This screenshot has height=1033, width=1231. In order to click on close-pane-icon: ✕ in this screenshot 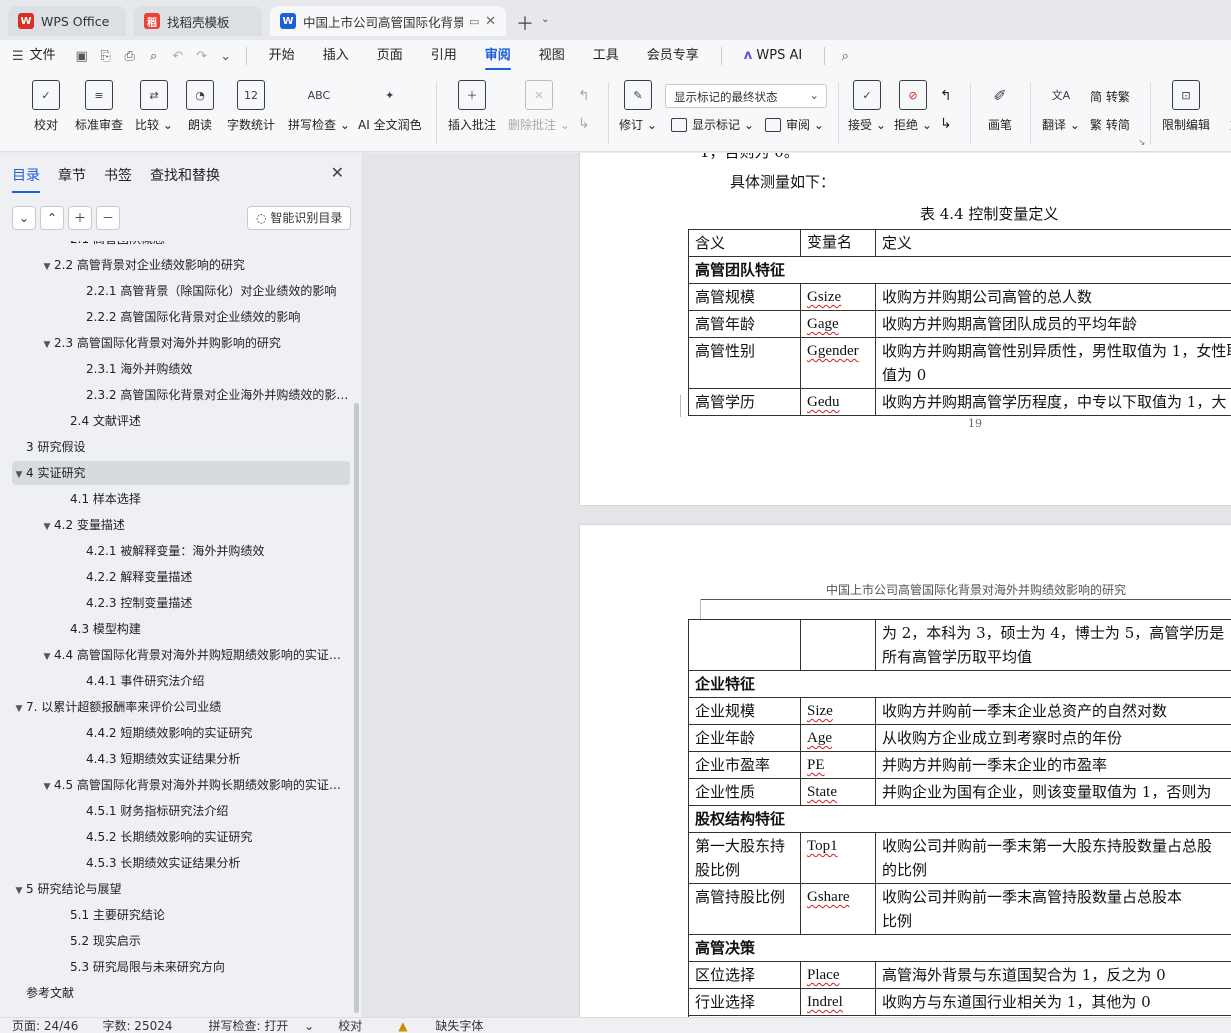, I will do `click(337, 172)`.